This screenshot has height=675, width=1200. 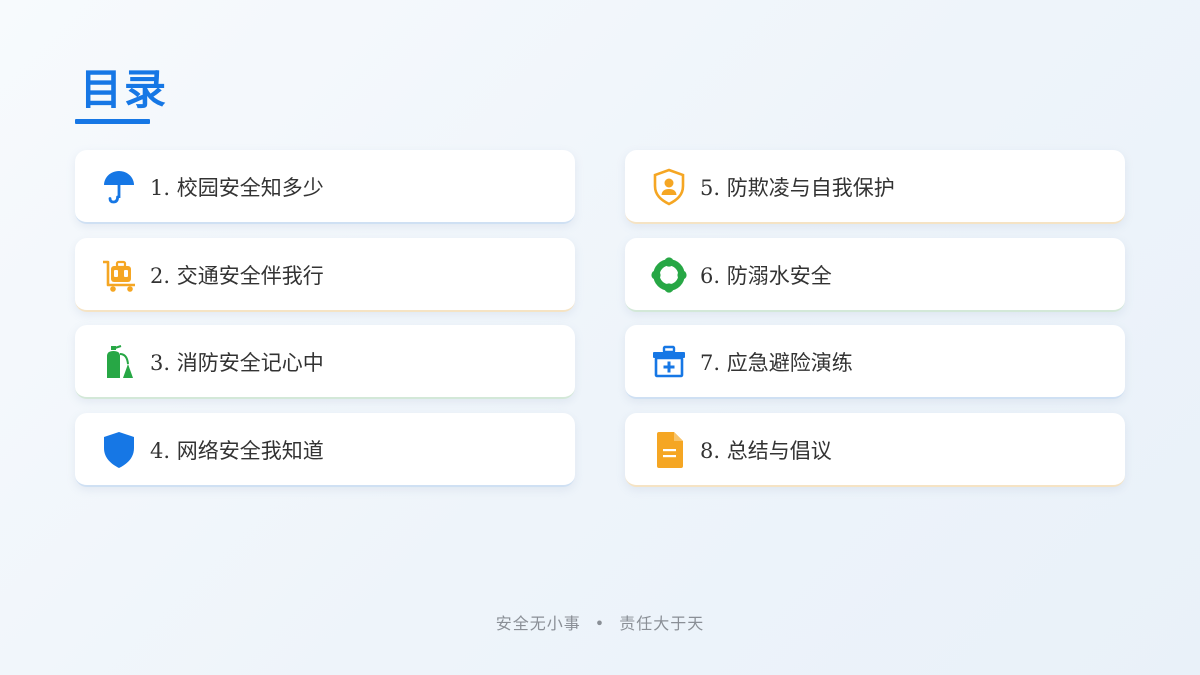 What do you see at coordinates (669, 187) in the screenshot?
I see `shield-user-icon` at bounding box center [669, 187].